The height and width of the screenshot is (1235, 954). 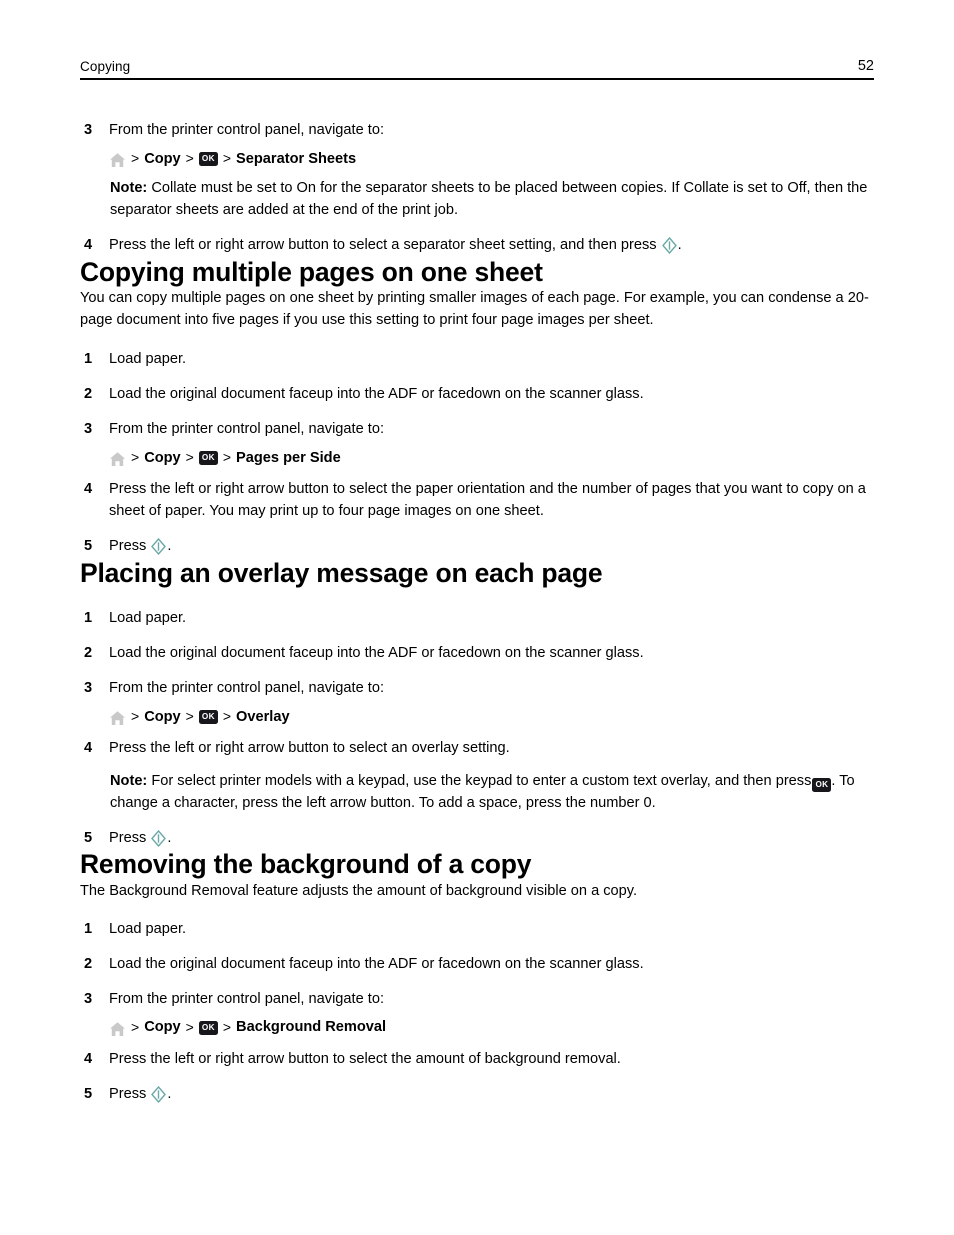 What do you see at coordinates (477, 69) in the screenshot?
I see `page-header: Copying 52` at bounding box center [477, 69].